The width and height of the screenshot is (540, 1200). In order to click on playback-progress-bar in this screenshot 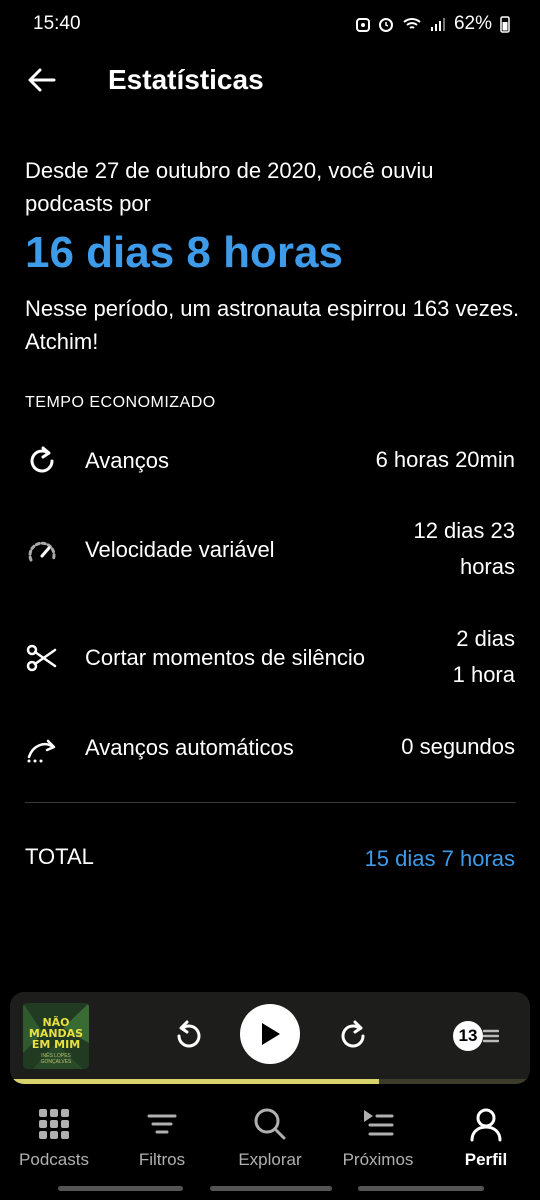, I will do `click(270, 1081)`.